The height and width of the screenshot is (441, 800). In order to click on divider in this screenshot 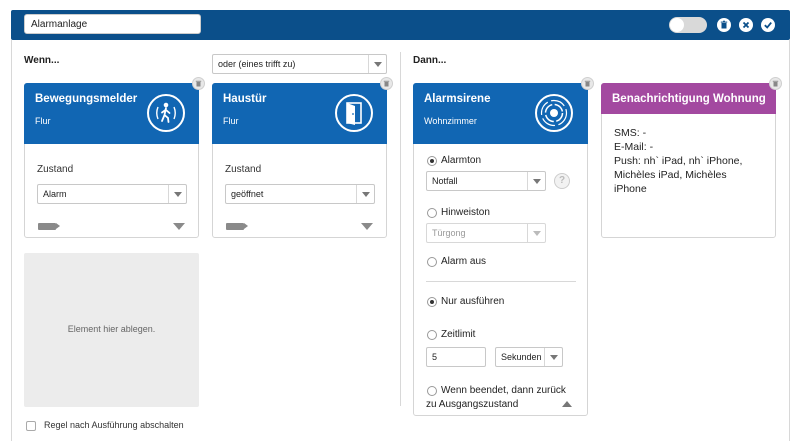, I will do `click(501, 281)`.